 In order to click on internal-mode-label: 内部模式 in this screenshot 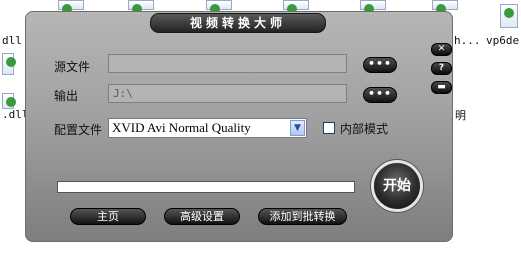, I will do `click(364, 128)`.